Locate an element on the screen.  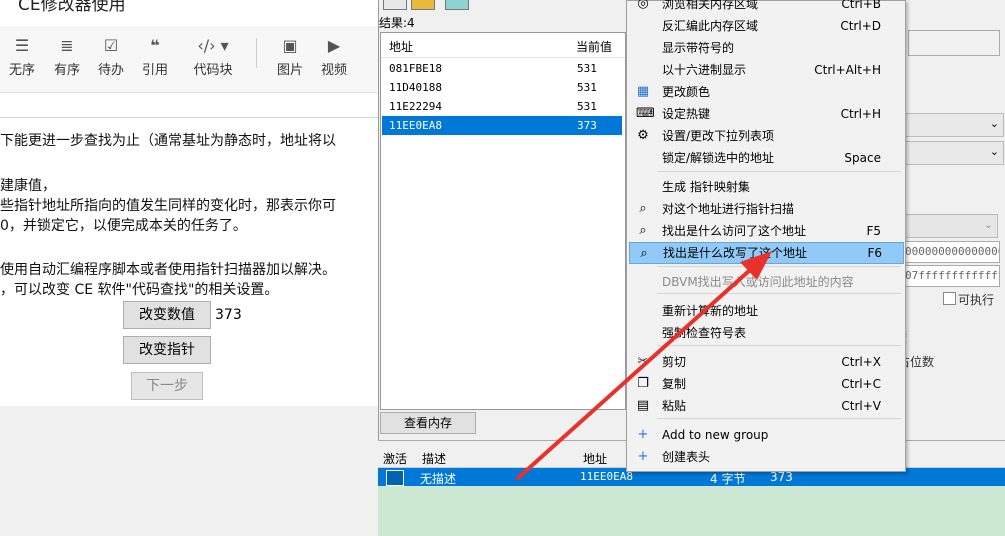
menu-item: ⌕ 对这个地址进行指针扫描 is located at coordinates (765, 209).